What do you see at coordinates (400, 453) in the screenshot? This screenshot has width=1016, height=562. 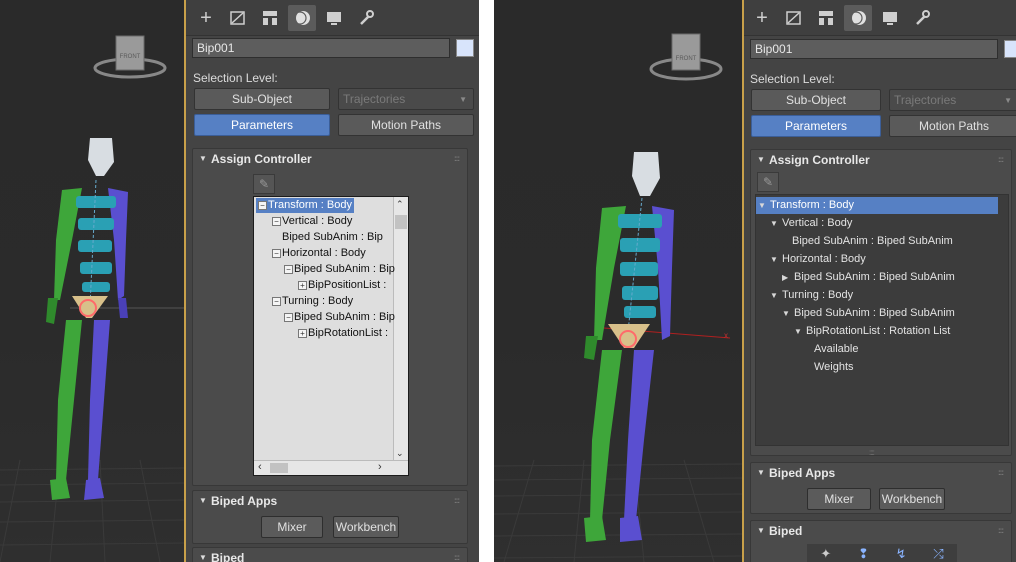 I see `scroll-down-icon: ⌄` at bounding box center [400, 453].